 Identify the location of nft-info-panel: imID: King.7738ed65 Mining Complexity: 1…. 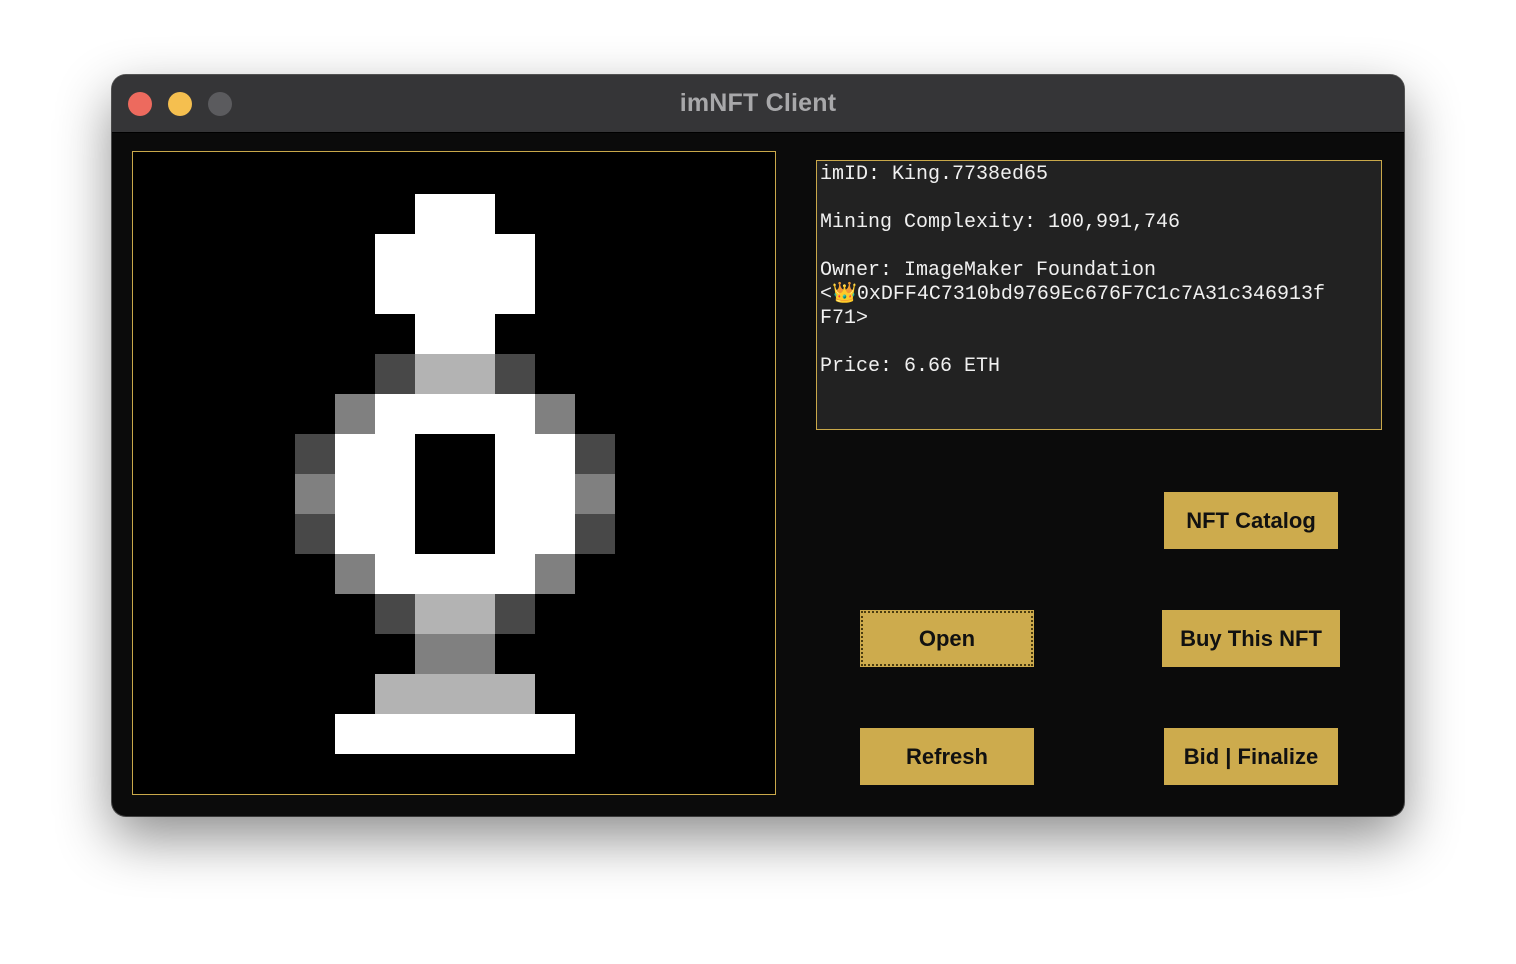
(1099, 295).